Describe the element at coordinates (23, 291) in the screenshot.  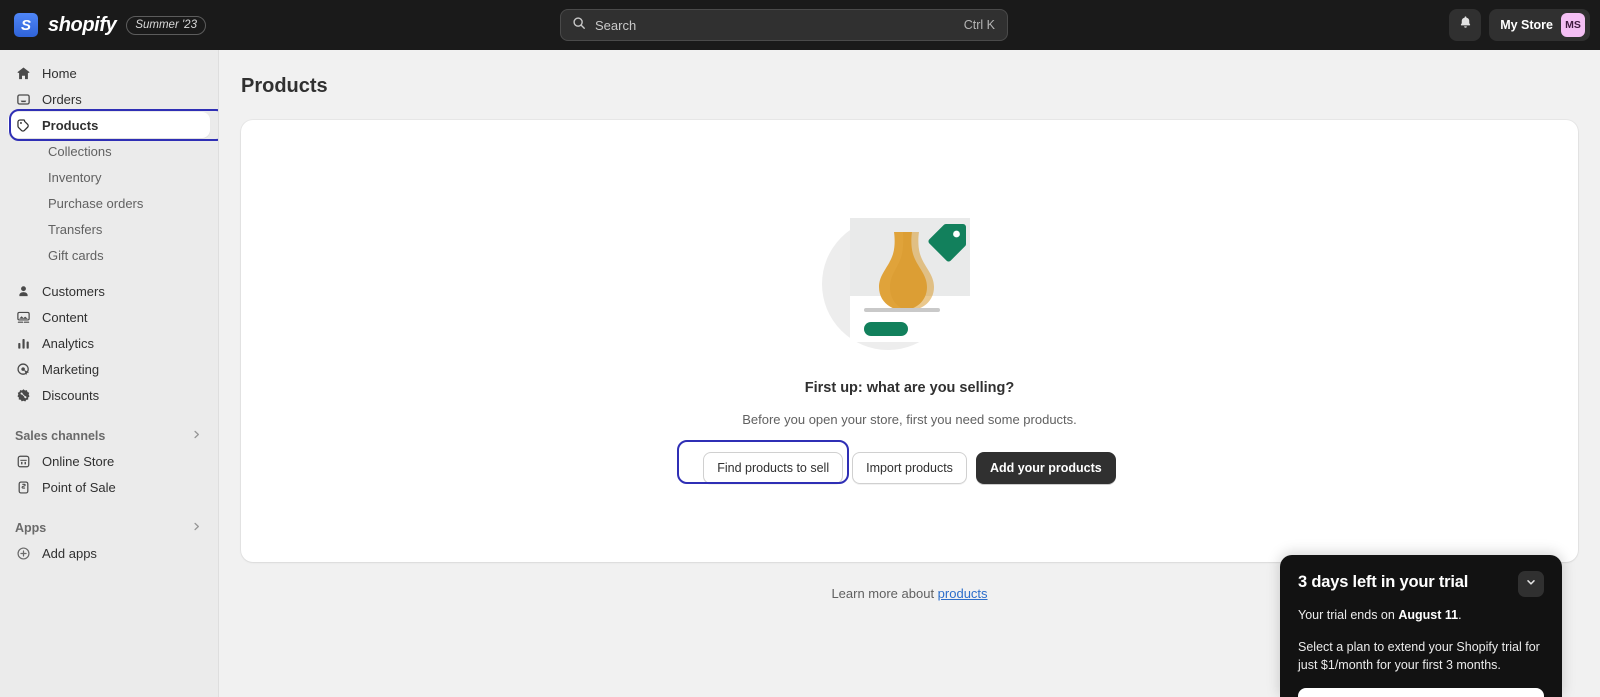
I see `person-icon` at that location.